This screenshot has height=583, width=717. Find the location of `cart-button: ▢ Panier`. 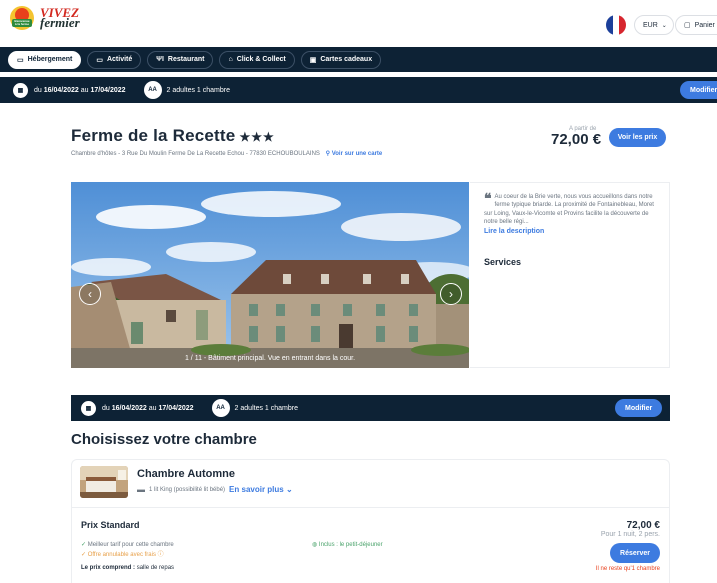

cart-button: ▢ Panier is located at coordinates (696, 25).